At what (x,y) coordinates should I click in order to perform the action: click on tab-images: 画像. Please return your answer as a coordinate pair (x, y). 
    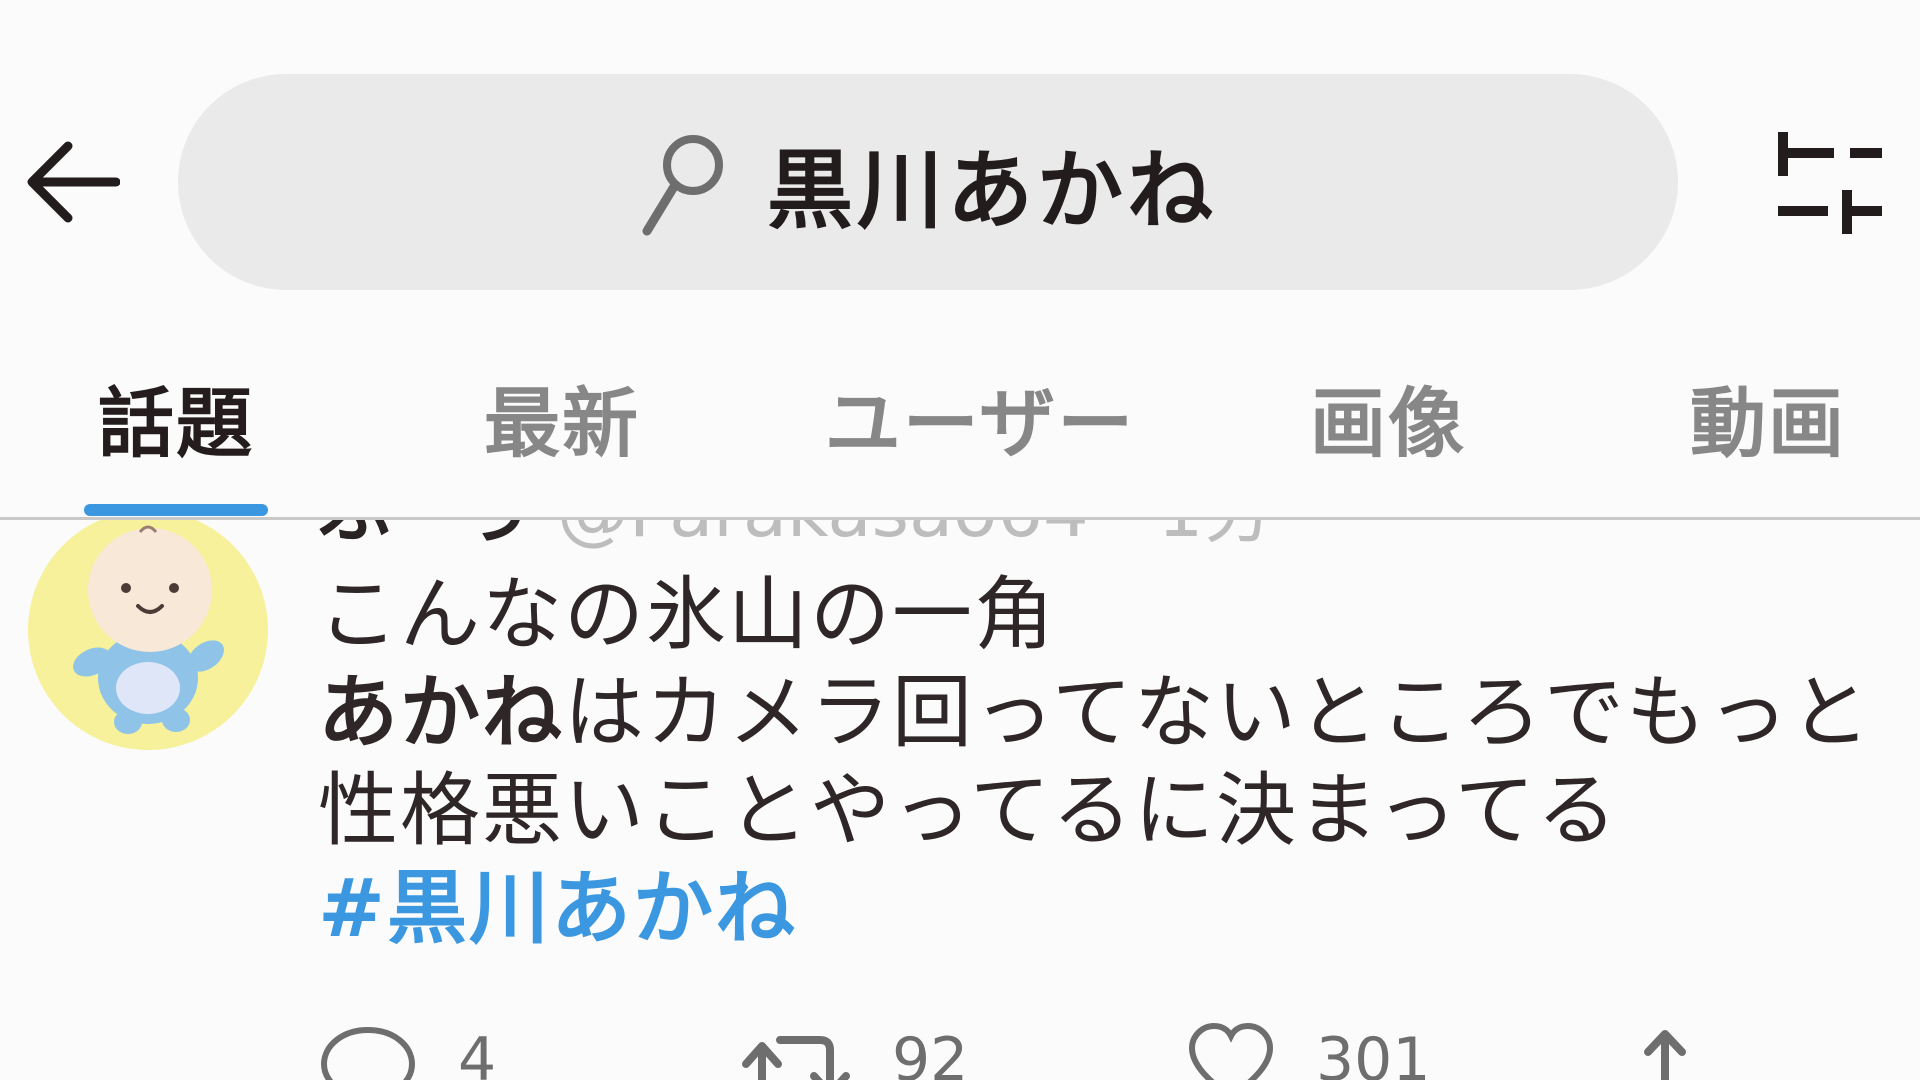
    Looking at the image, I should click on (1388, 436).